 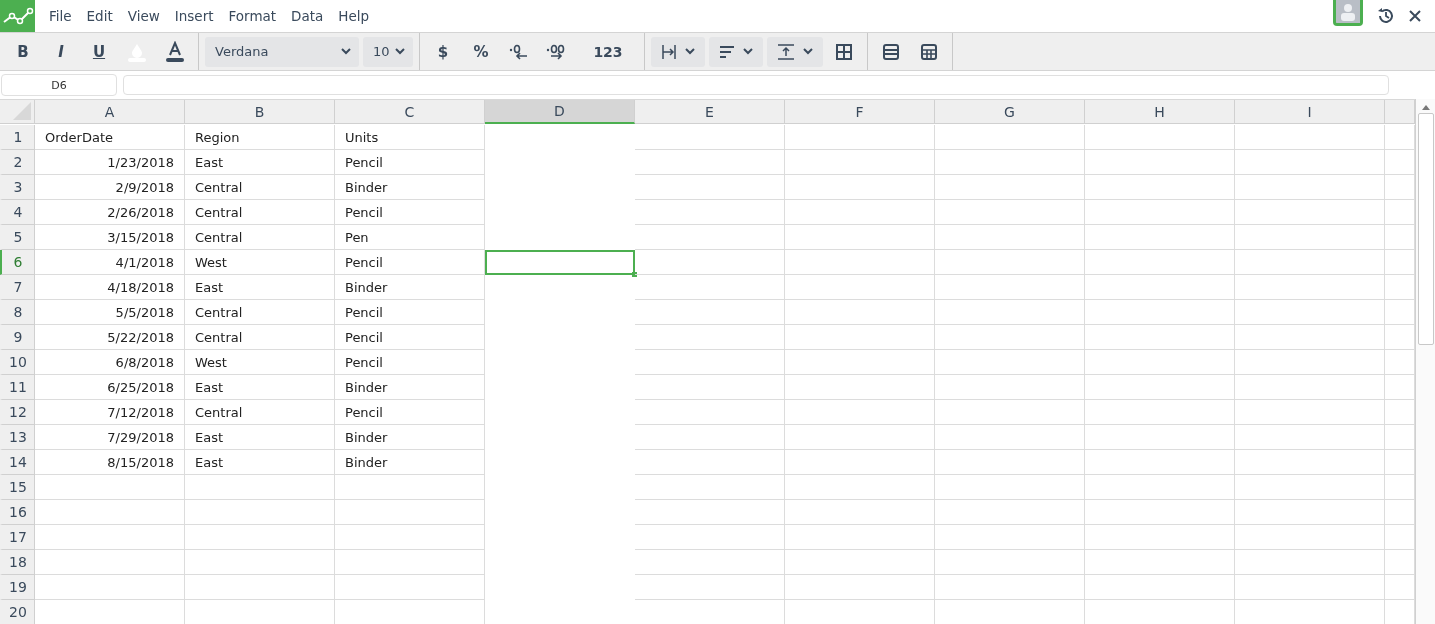 What do you see at coordinates (1010, 112) in the screenshot?
I see `column-header: G` at bounding box center [1010, 112].